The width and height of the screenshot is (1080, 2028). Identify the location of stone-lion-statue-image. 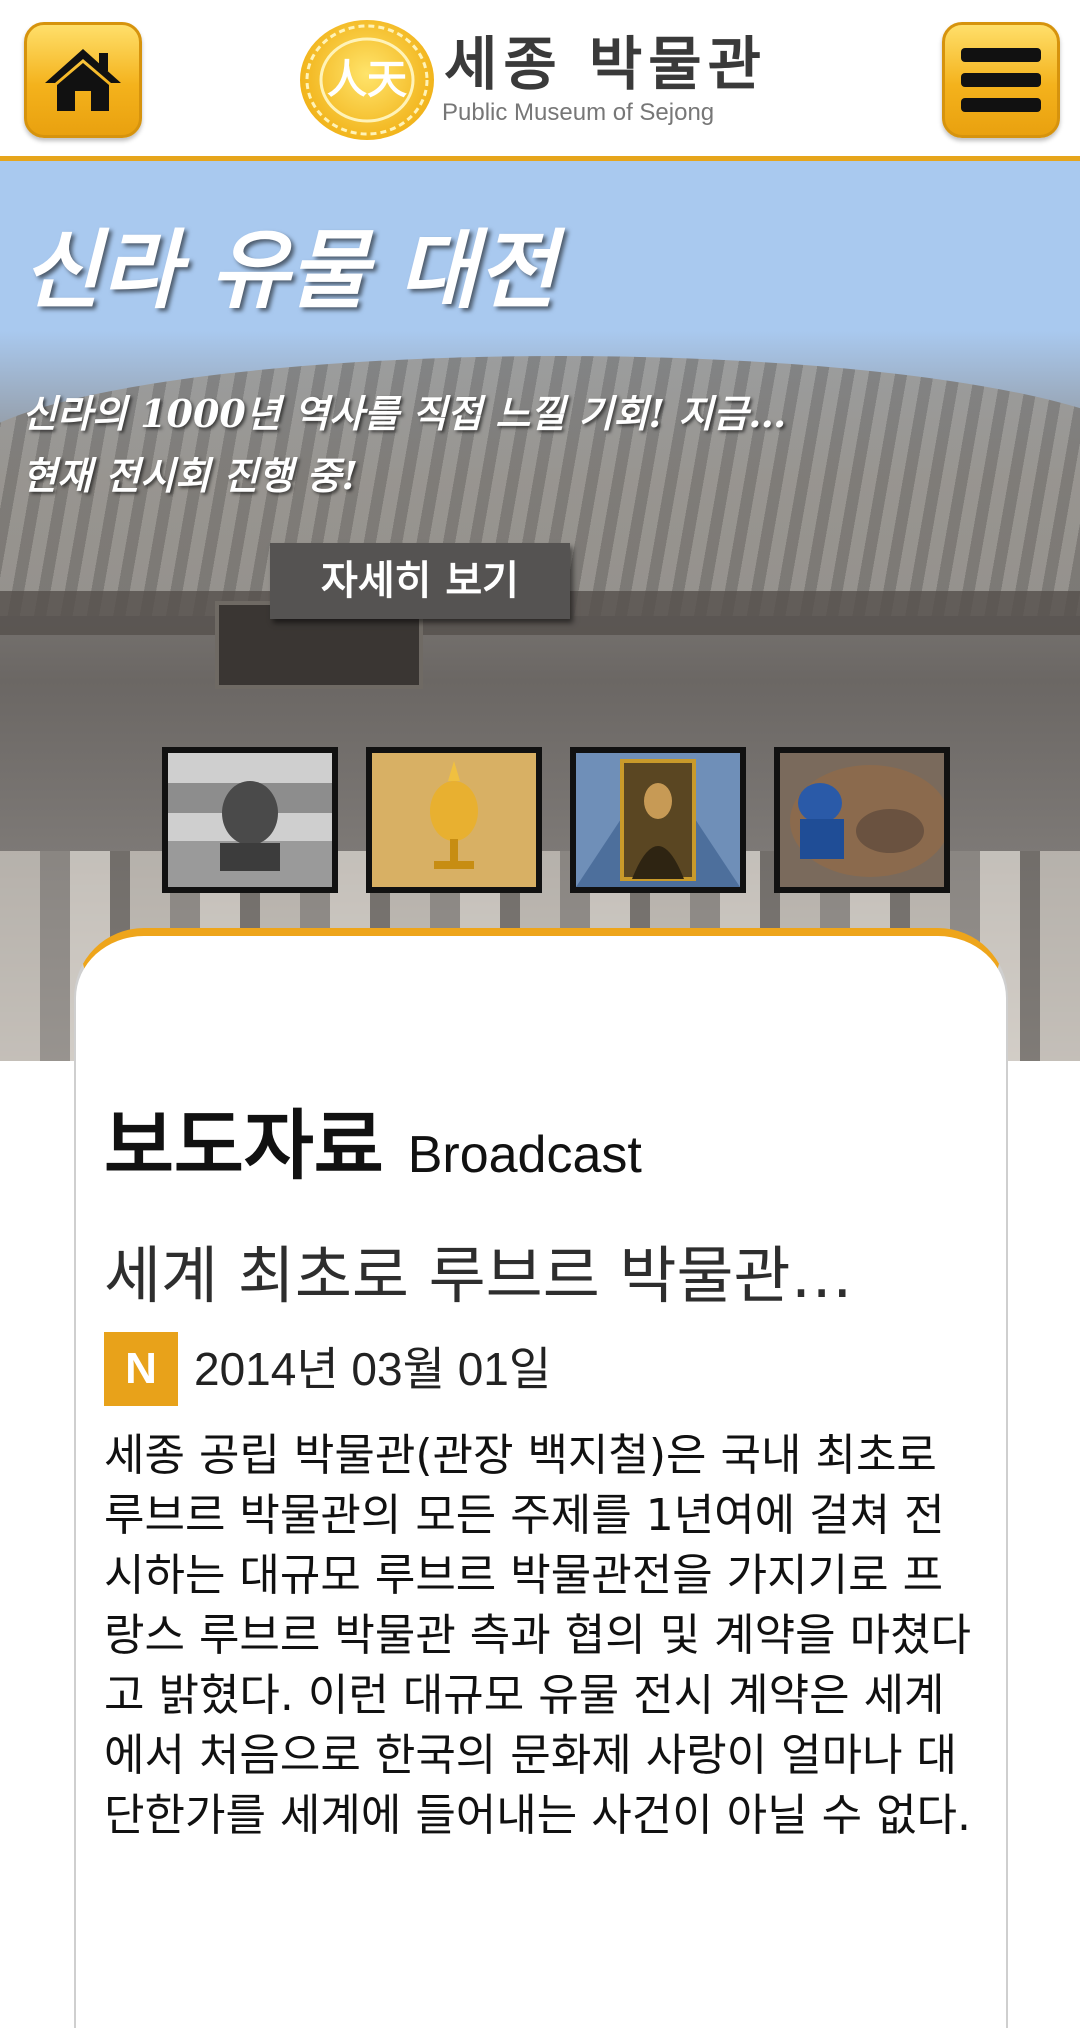
(250, 820).